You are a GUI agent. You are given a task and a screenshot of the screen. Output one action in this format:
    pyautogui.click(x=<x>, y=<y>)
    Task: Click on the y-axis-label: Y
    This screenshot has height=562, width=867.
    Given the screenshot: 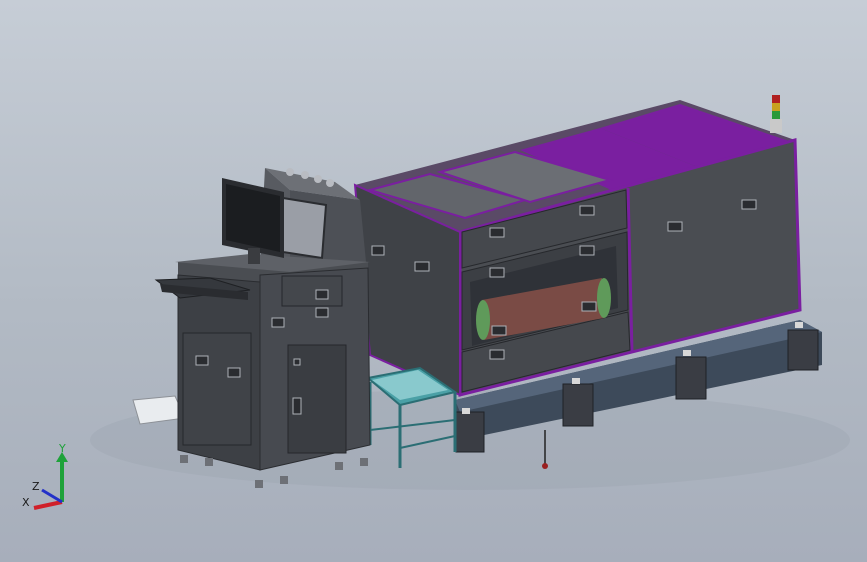 What is the action you would take?
    pyautogui.click(x=62, y=448)
    